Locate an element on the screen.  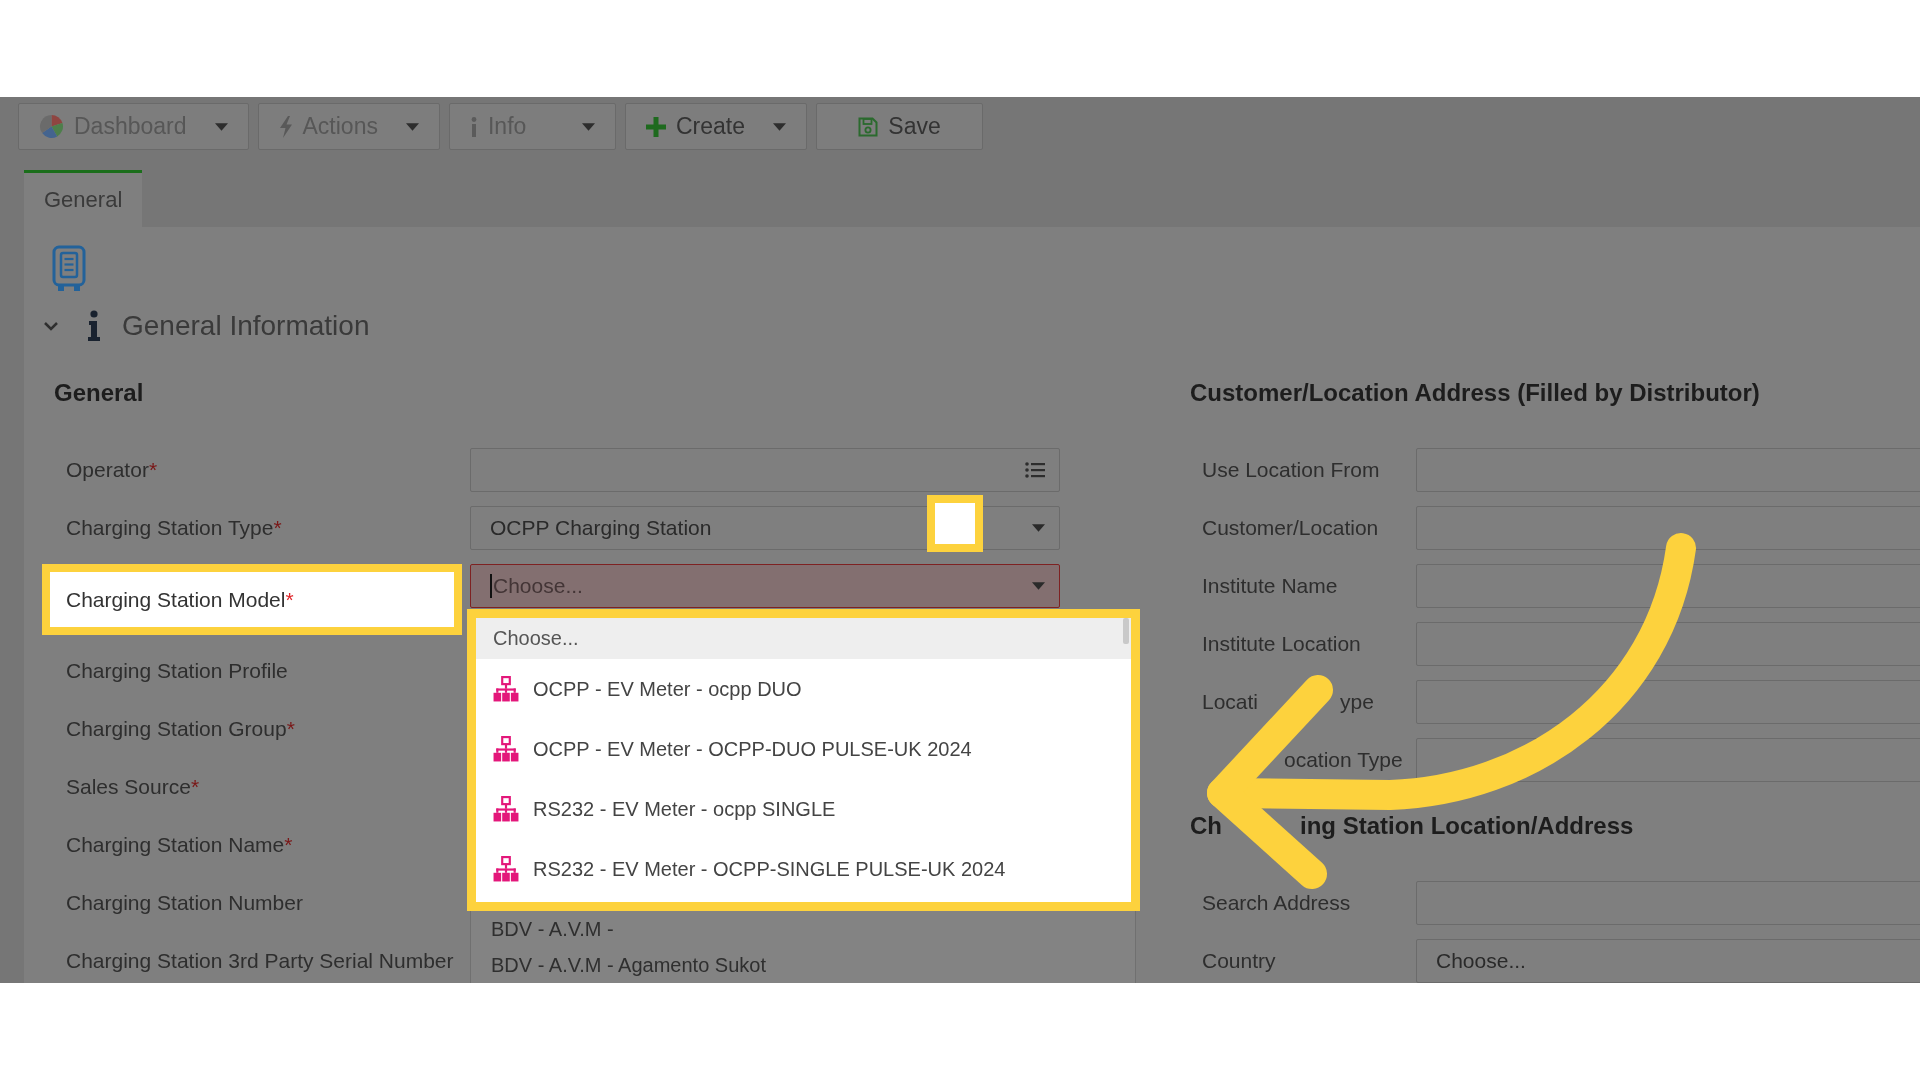
dropdown-option: OCPP - EV Meter - ocpp DUO is located at coordinates (803, 689).